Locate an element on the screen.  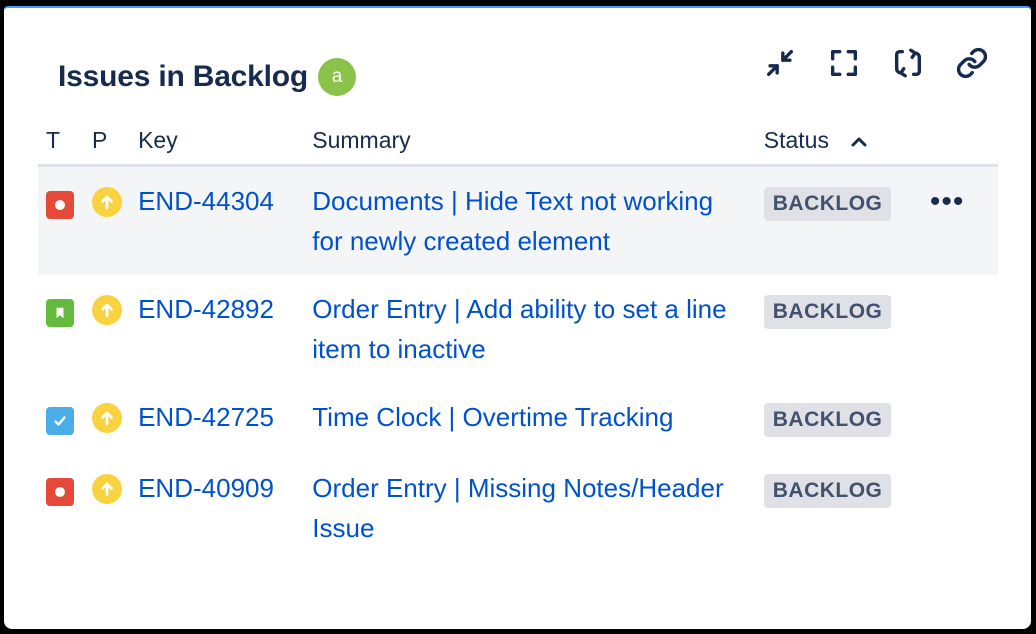
column-header-status-label: Status is located at coordinates (796, 139).